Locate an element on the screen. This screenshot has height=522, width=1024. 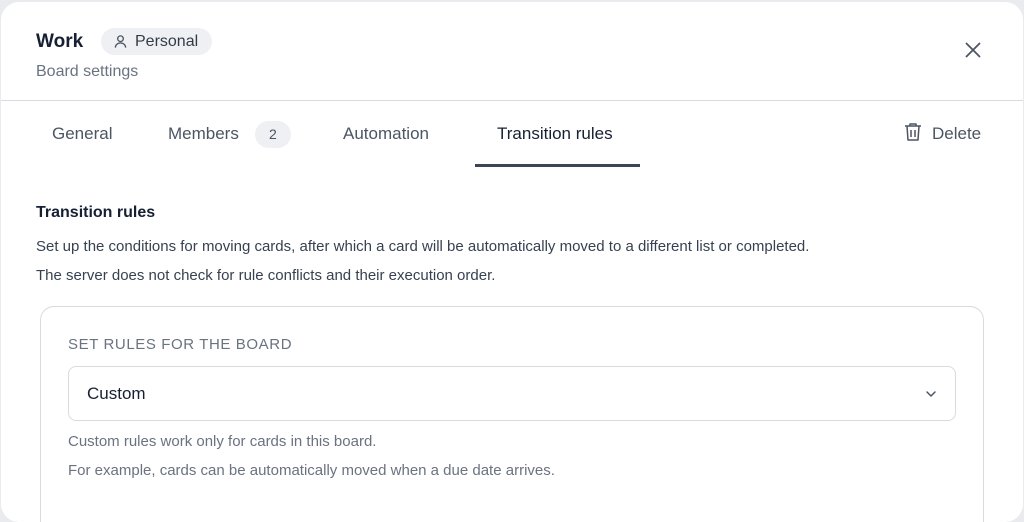
members-count-badge: 2 is located at coordinates (272, 134).